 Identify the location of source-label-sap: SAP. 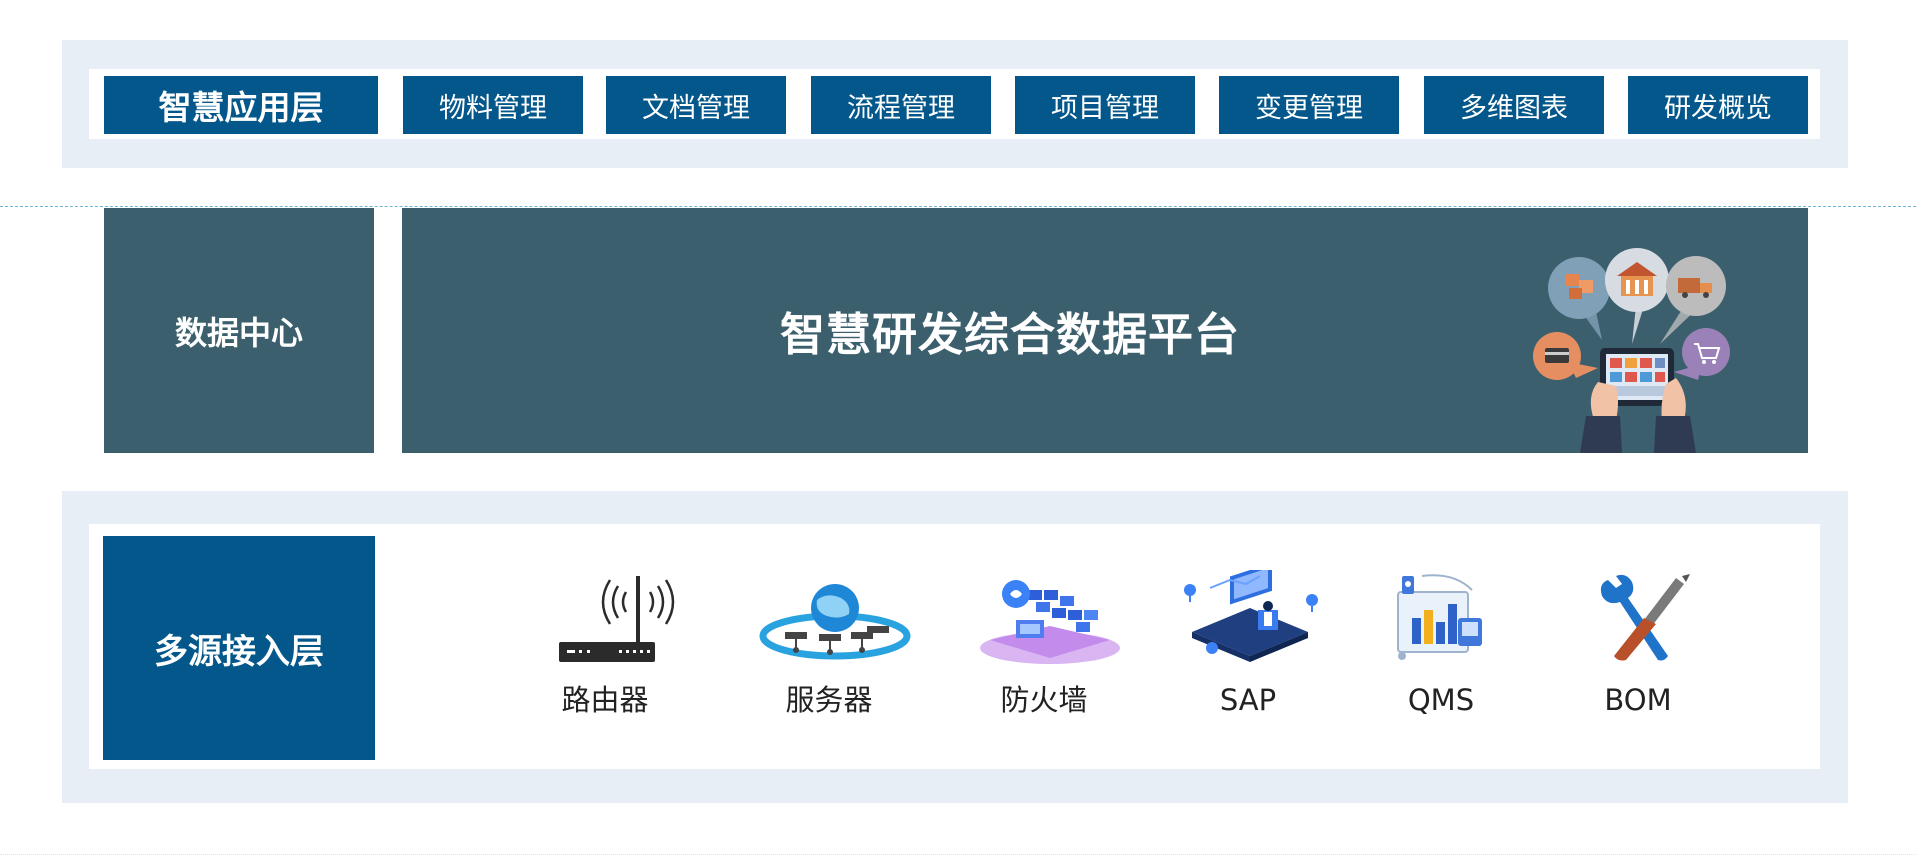
(1248, 700).